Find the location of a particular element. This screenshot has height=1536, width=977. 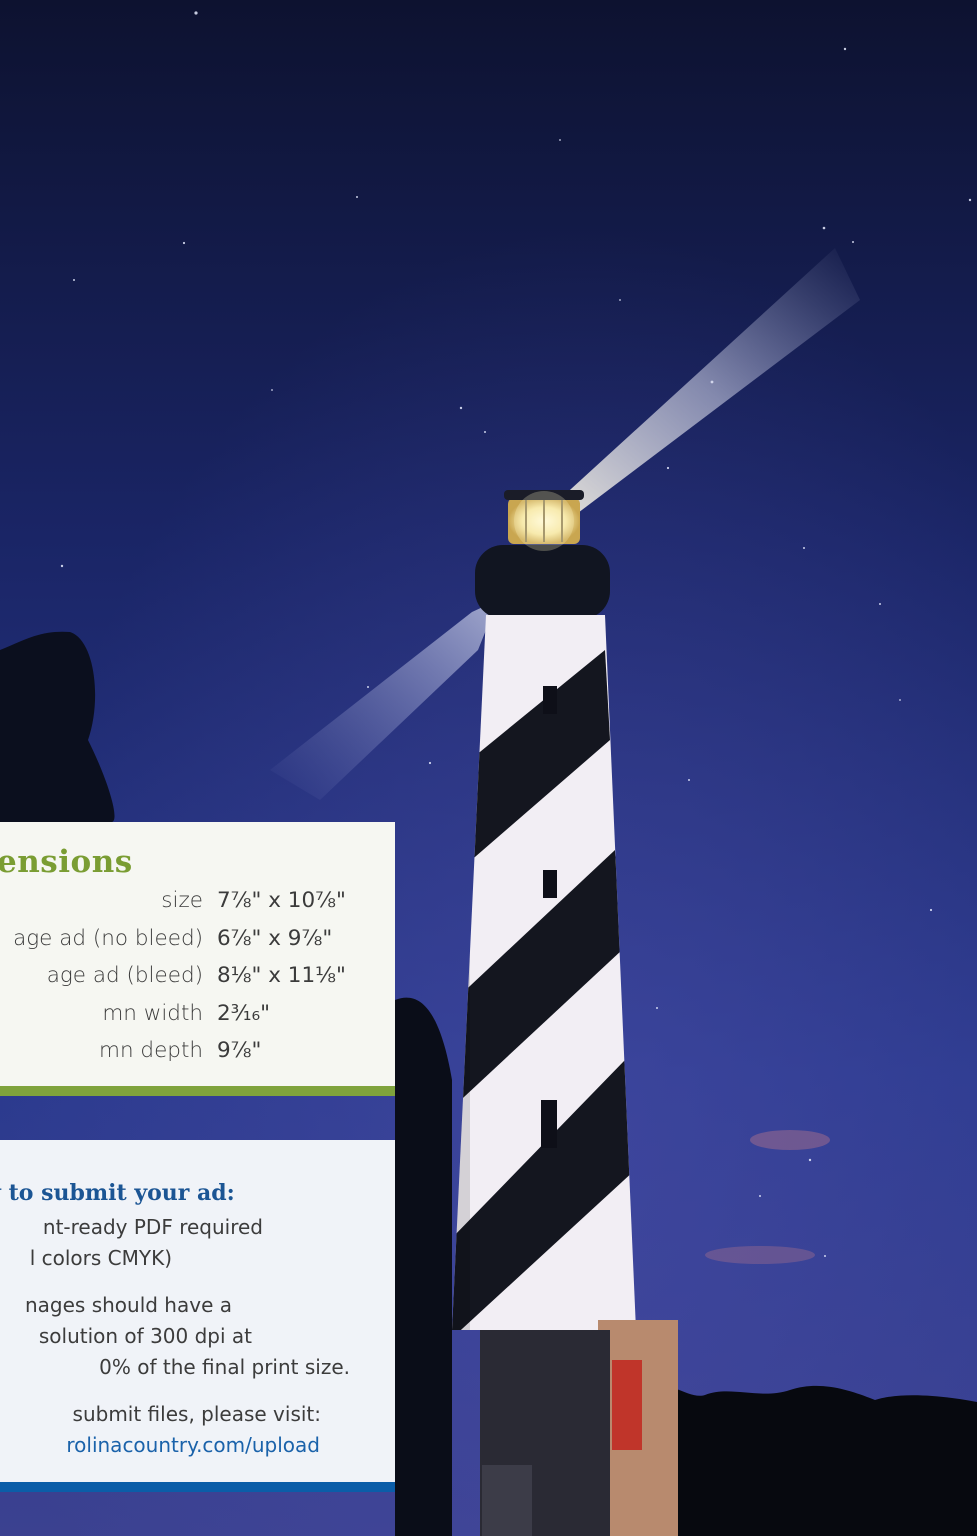

instruction-line: submit files, please visit: is located at coordinates (196, 1414).